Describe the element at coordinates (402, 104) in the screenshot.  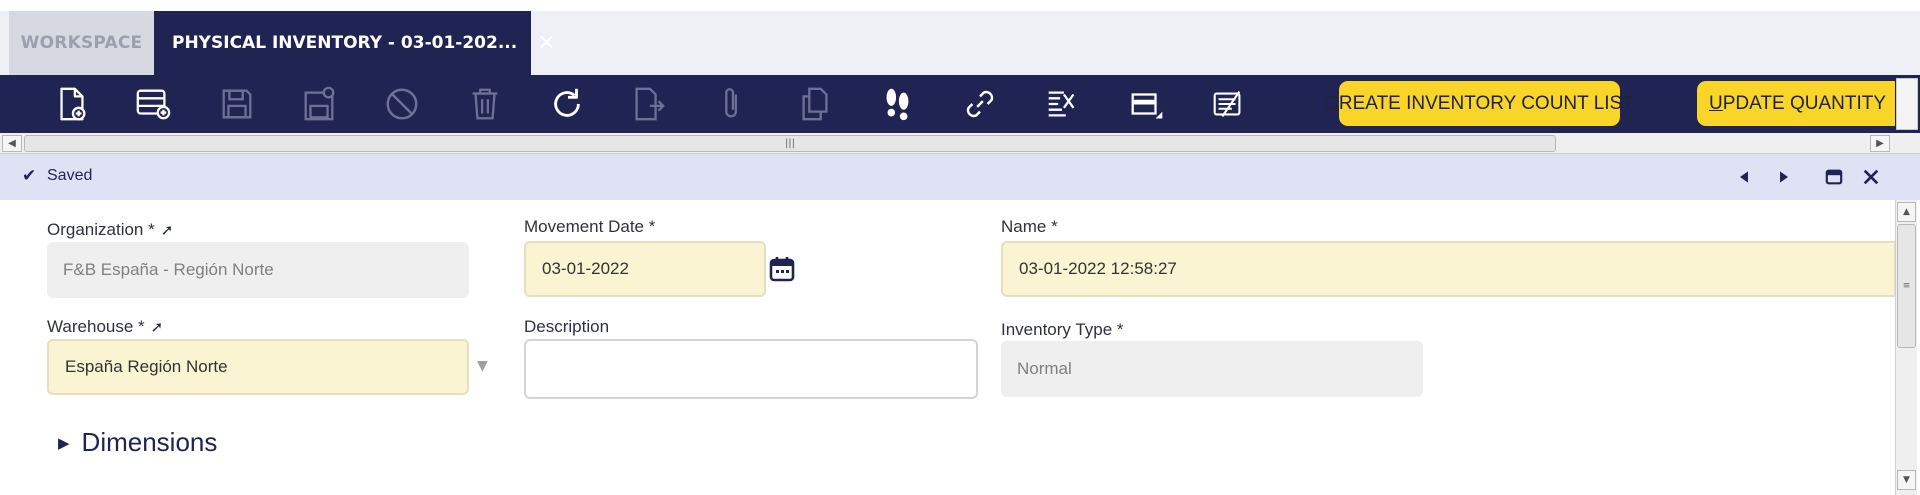
I see `cancel-icon` at that location.